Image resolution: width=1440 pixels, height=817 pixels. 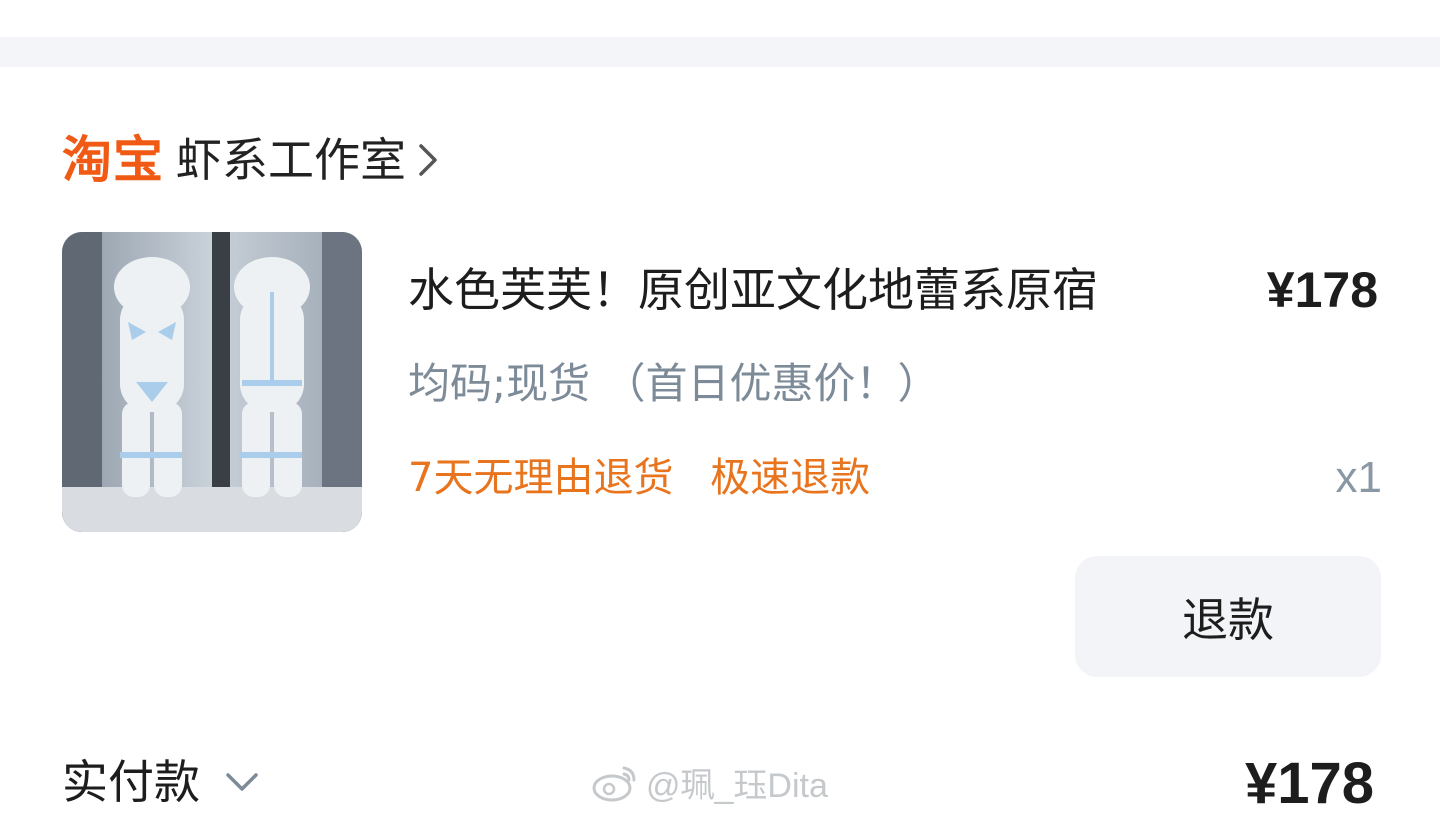 I want to click on watermark: @珮_珏Dita, so click(x=709, y=782).